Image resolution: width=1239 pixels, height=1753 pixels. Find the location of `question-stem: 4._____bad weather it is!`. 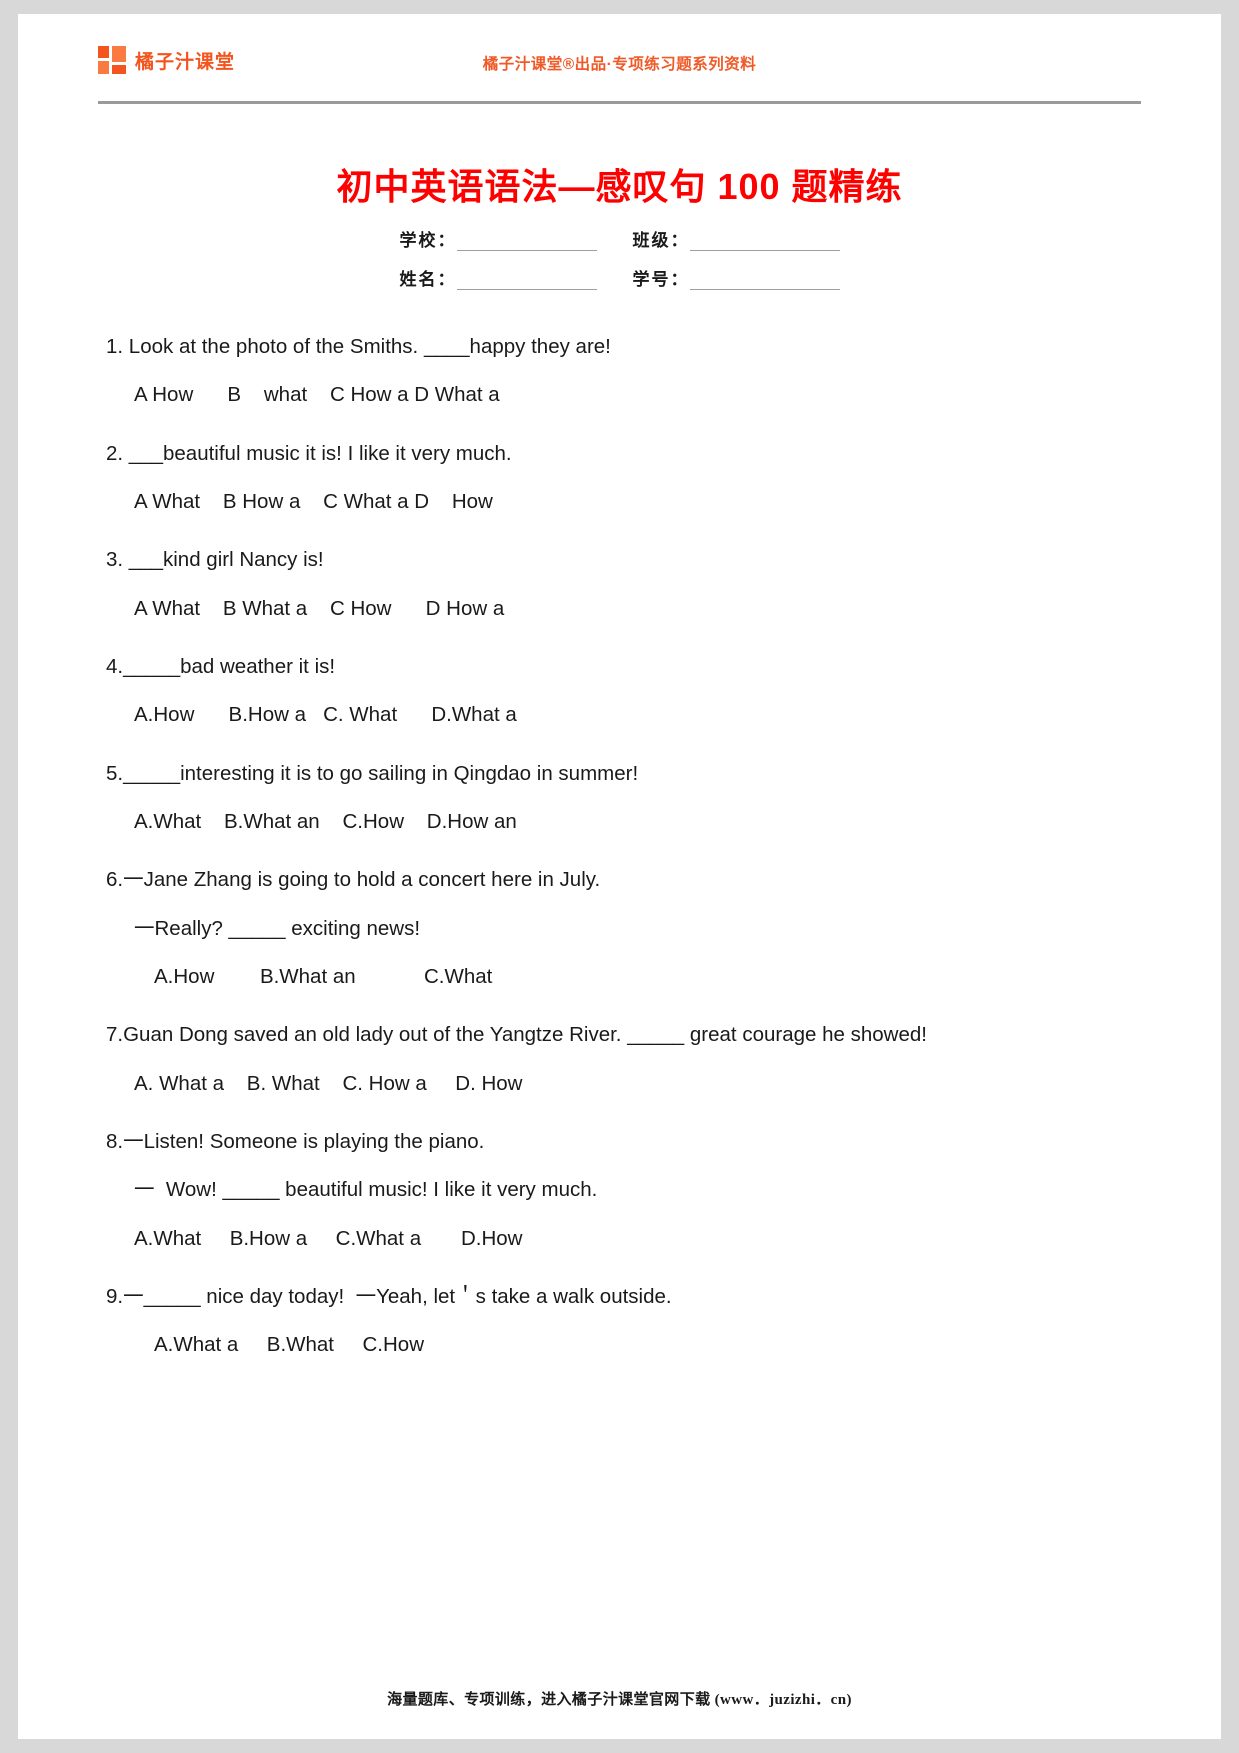

question-stem: 4._____bad weather it is! is located at coordinates (221, 666).